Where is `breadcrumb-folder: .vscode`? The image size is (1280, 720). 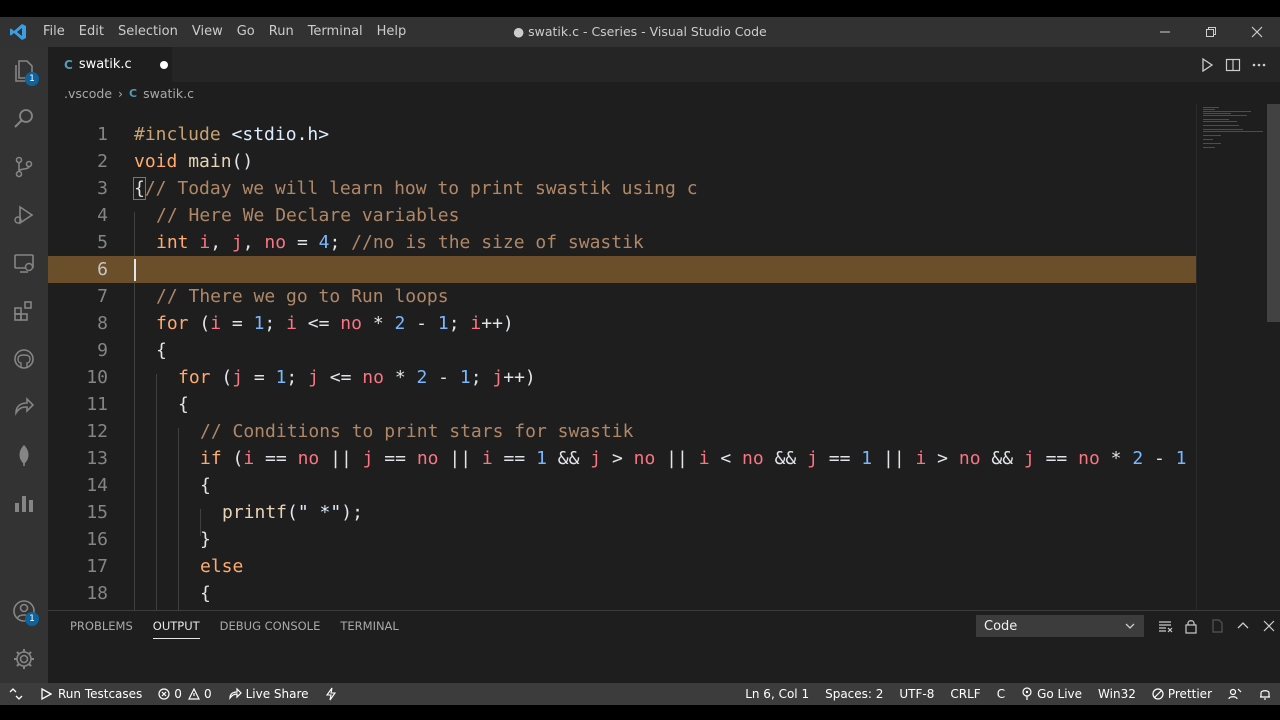 breadcrumb-folder: .vscode is located at coordinates (88, 93).